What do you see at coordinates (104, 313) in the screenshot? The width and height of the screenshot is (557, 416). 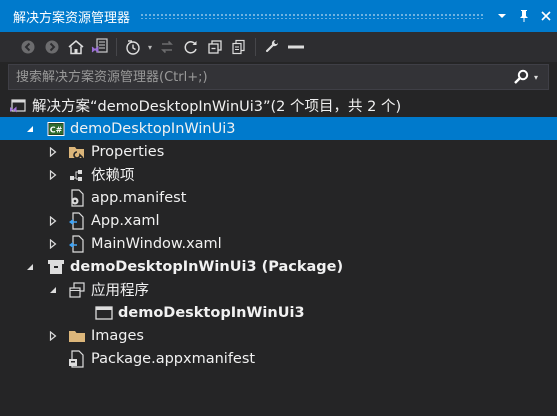 I see `application-window-icon` at bounding box center [104, 313].